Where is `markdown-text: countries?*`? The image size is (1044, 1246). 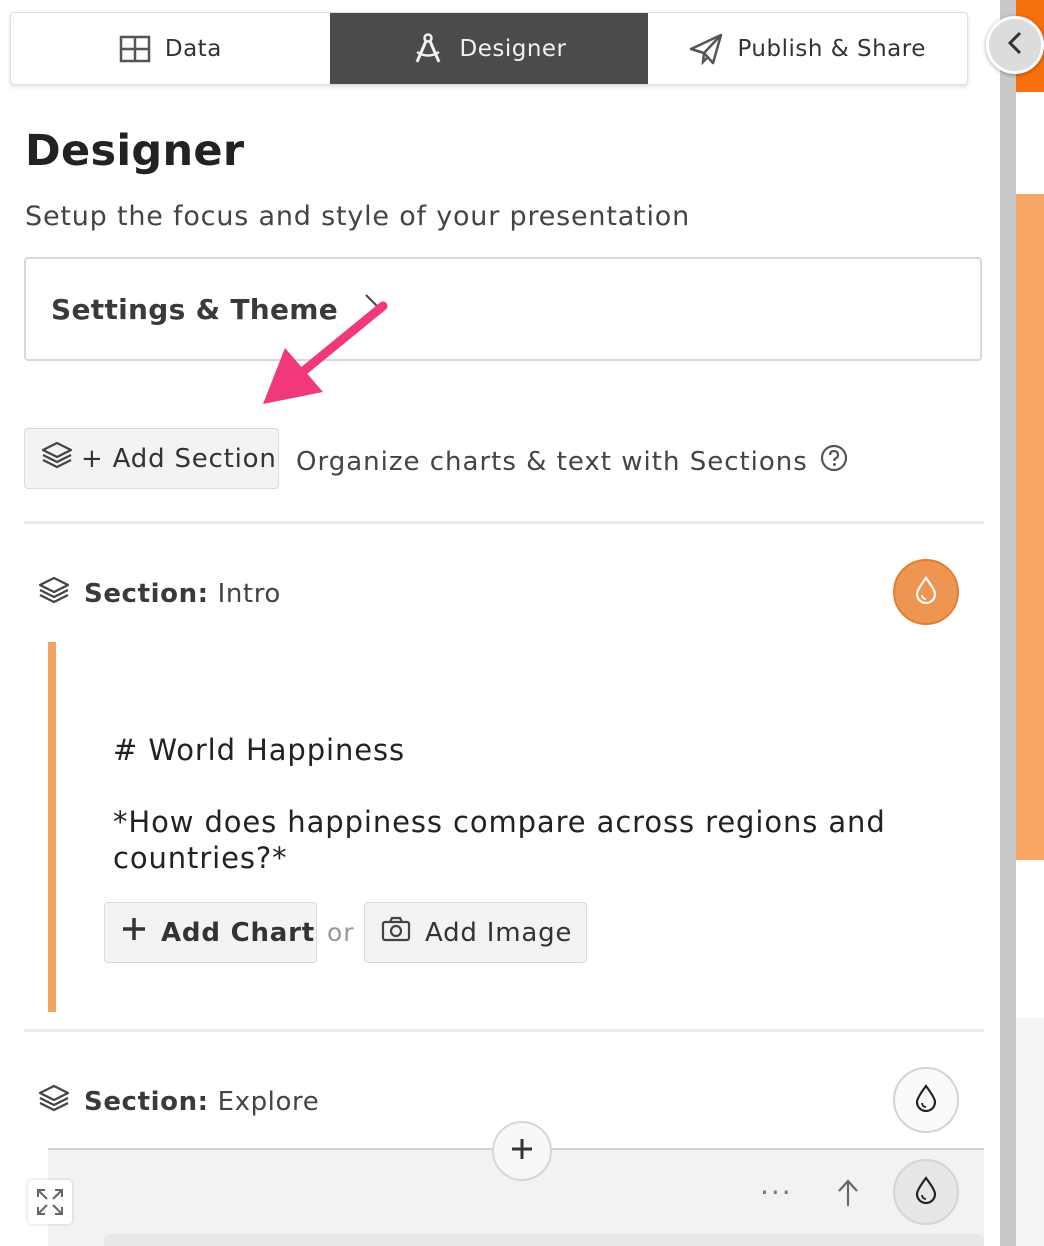 markdown-text: countries?* is located at coordinates (200, 858).